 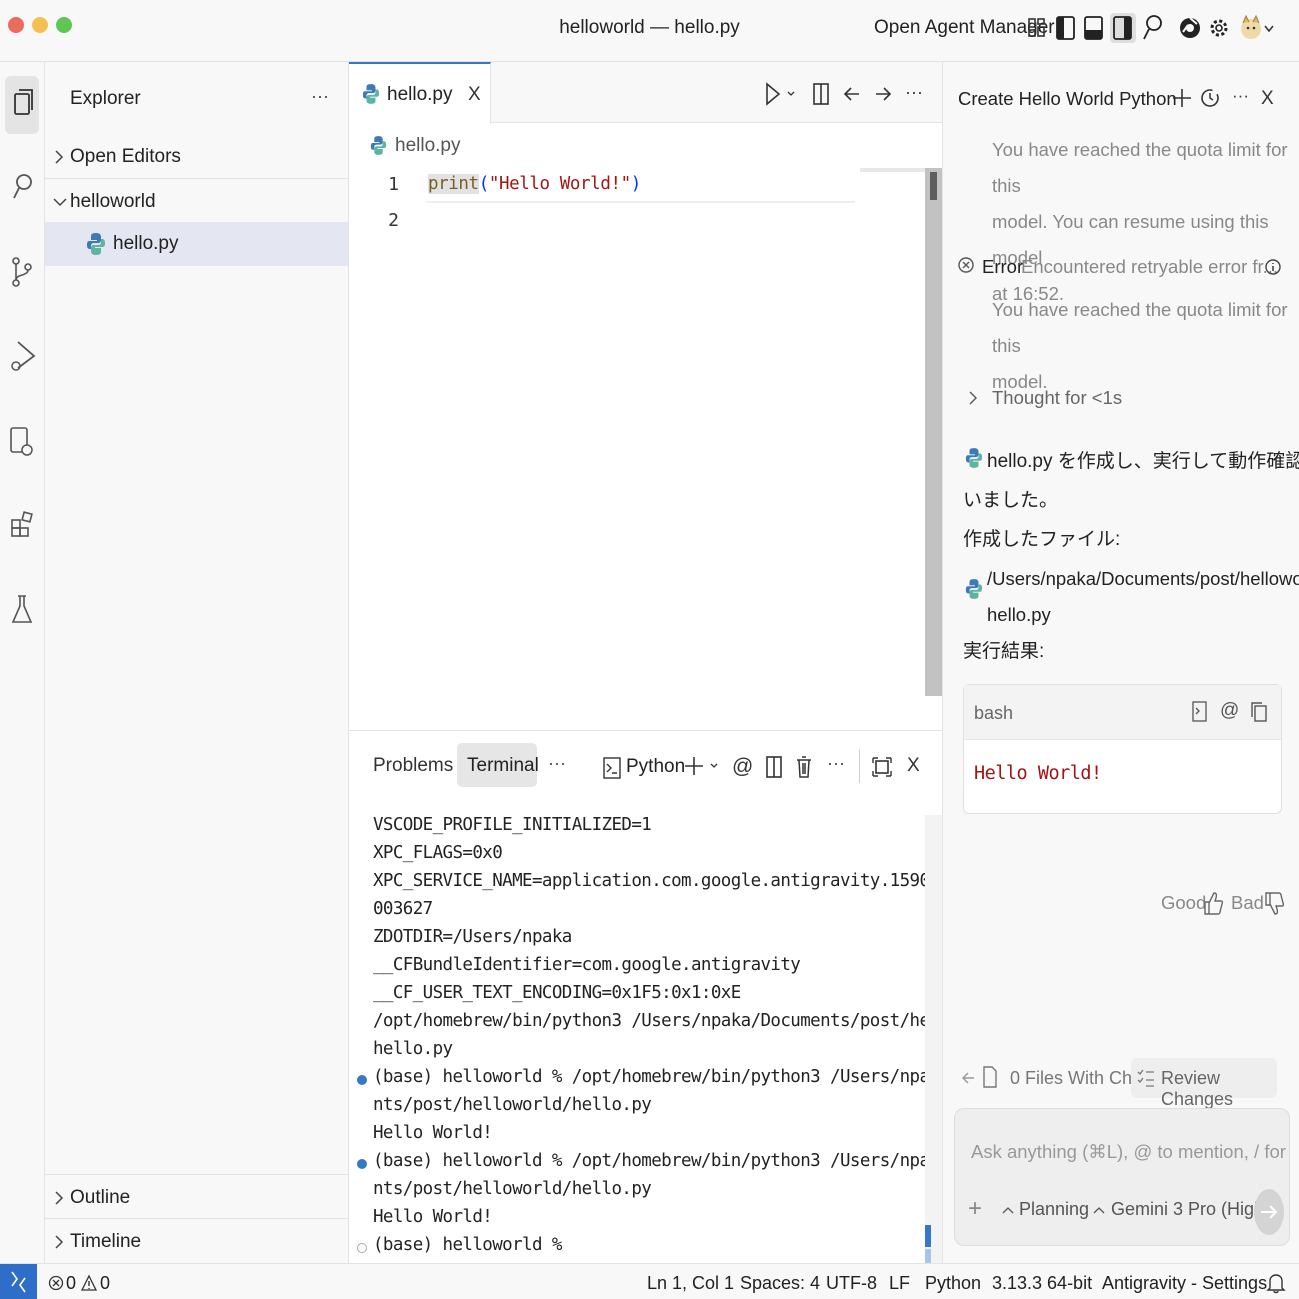 I want to click on agent-title: Create Hello World Python, so click(x=1067, y=98).